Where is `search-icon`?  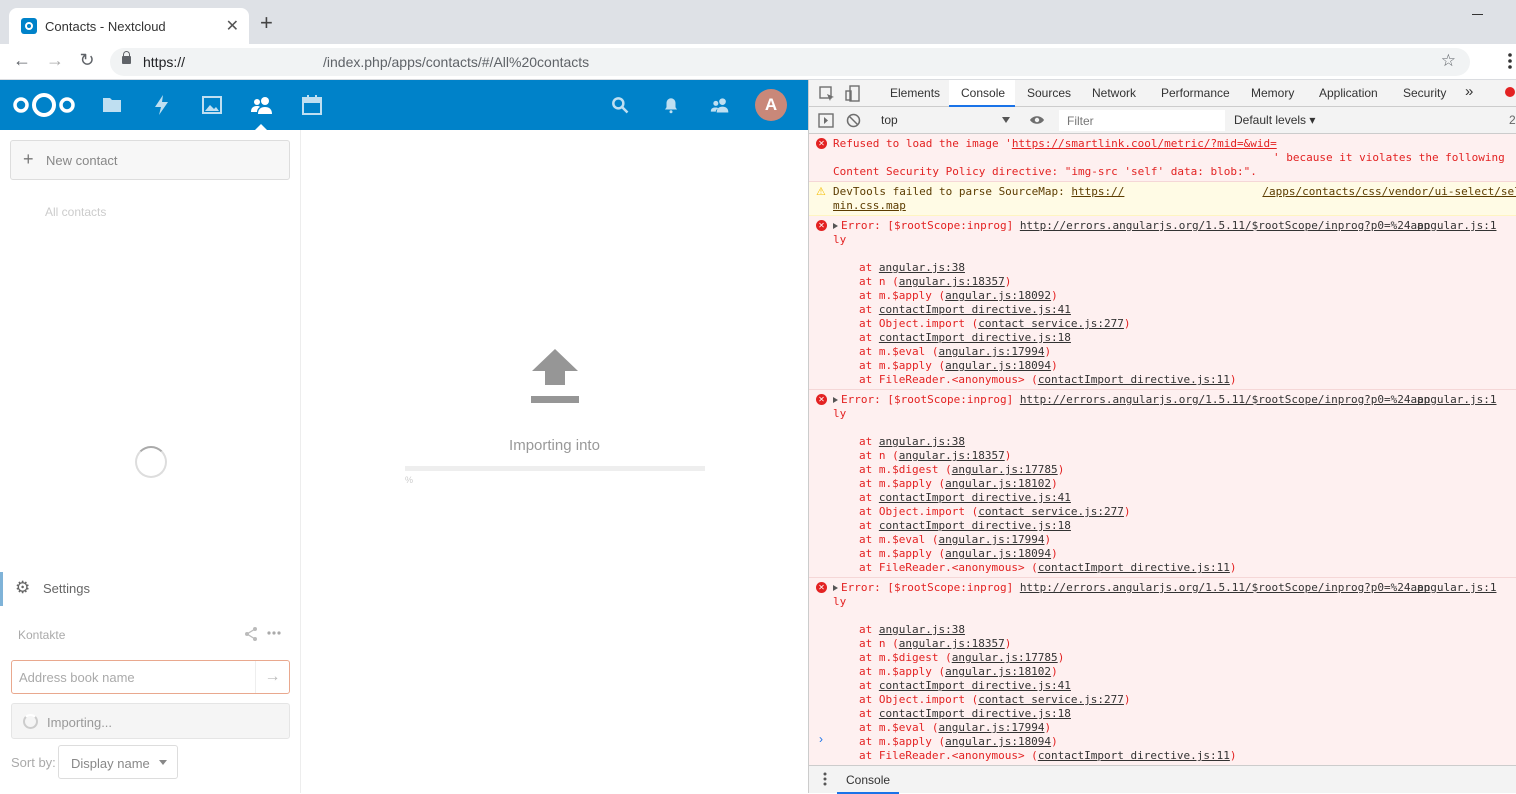
search-icon is located at coordinates (620, 105).